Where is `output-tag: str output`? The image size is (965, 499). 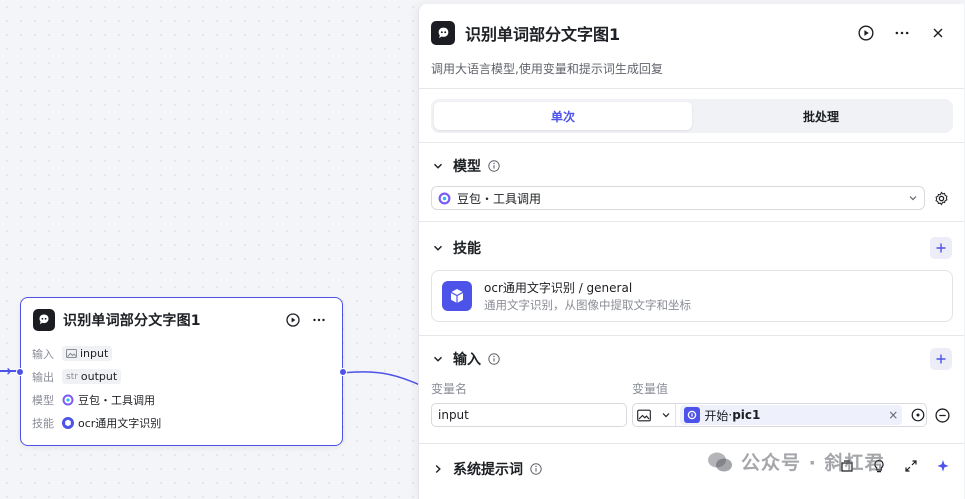 output-tag: str output is located at coordinates (92, 376).